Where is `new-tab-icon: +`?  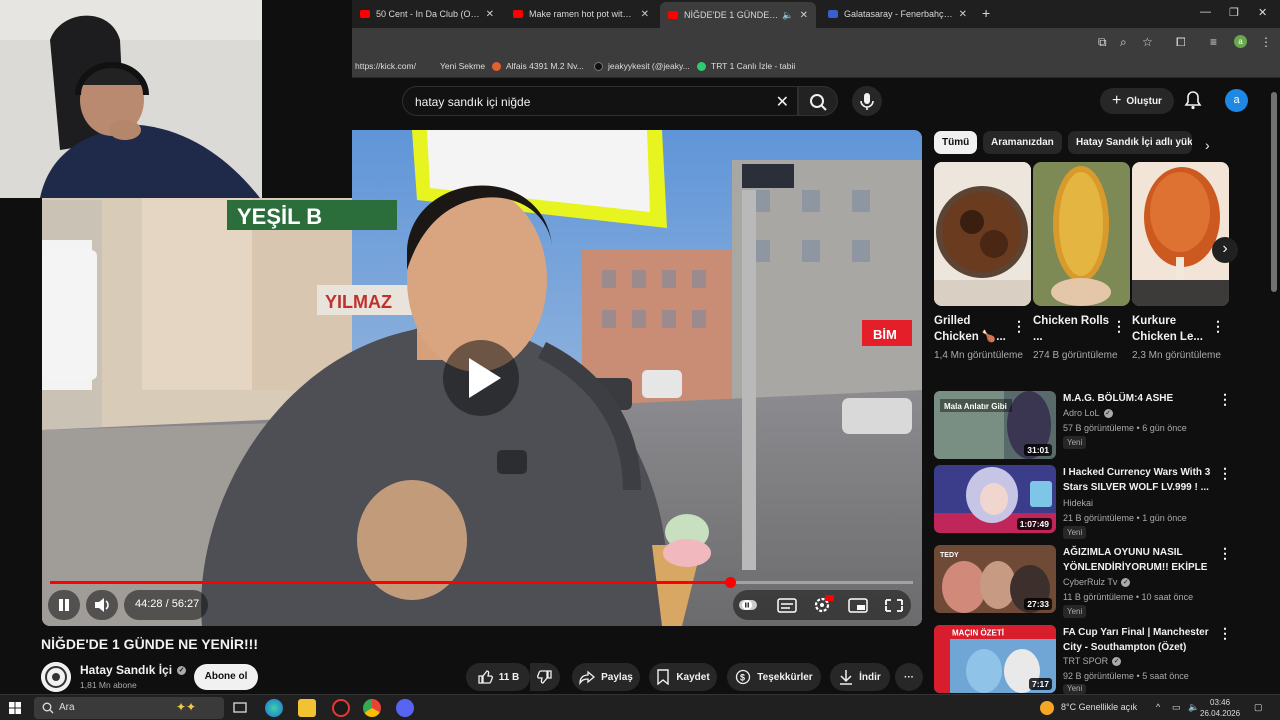
new-tab-icon: + is located at coordinates (986, 13).